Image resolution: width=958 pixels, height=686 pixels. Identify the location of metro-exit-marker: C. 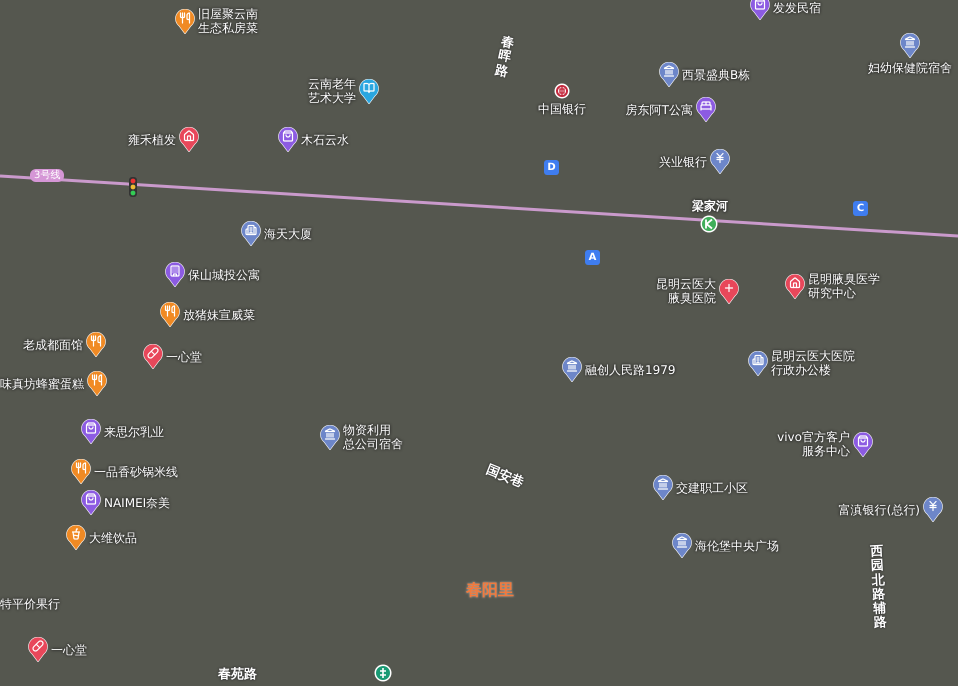
(860, 208).